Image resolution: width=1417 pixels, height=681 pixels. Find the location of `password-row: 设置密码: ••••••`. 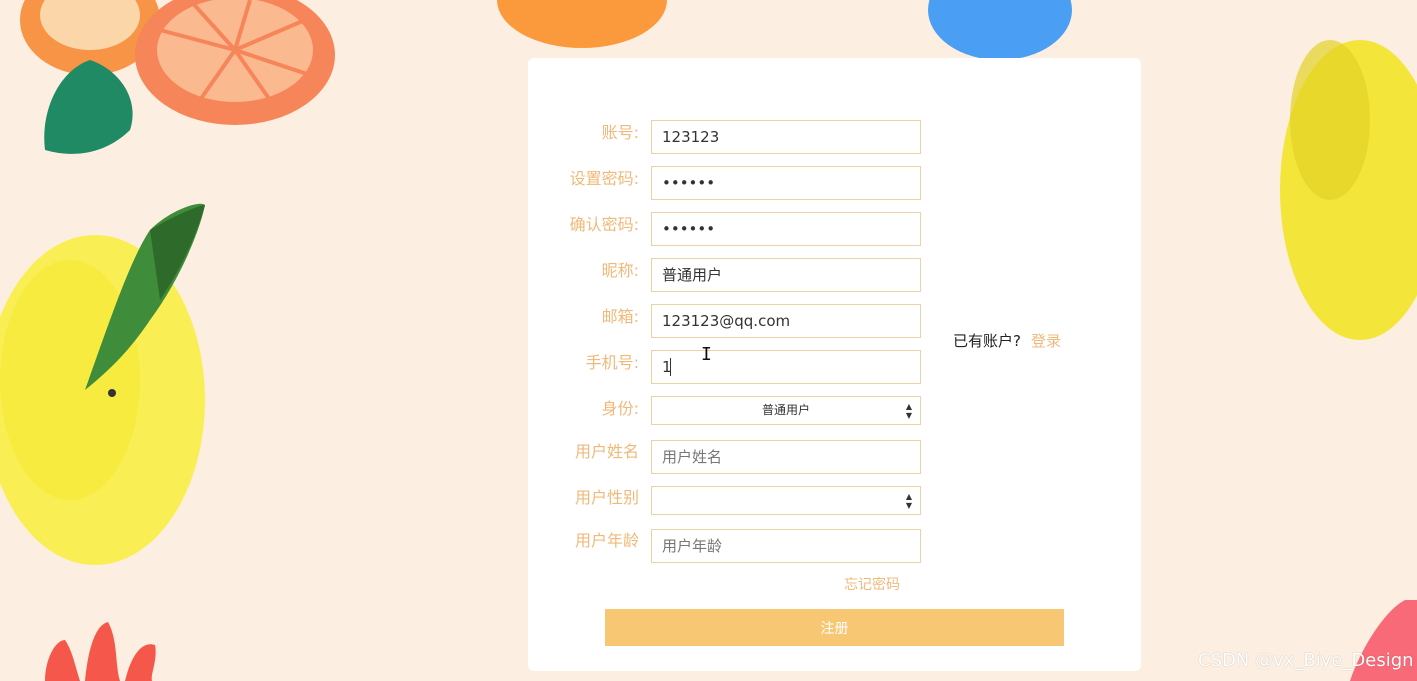

password-row: 设置密码: •••••• is located at coordinates (834, 183).